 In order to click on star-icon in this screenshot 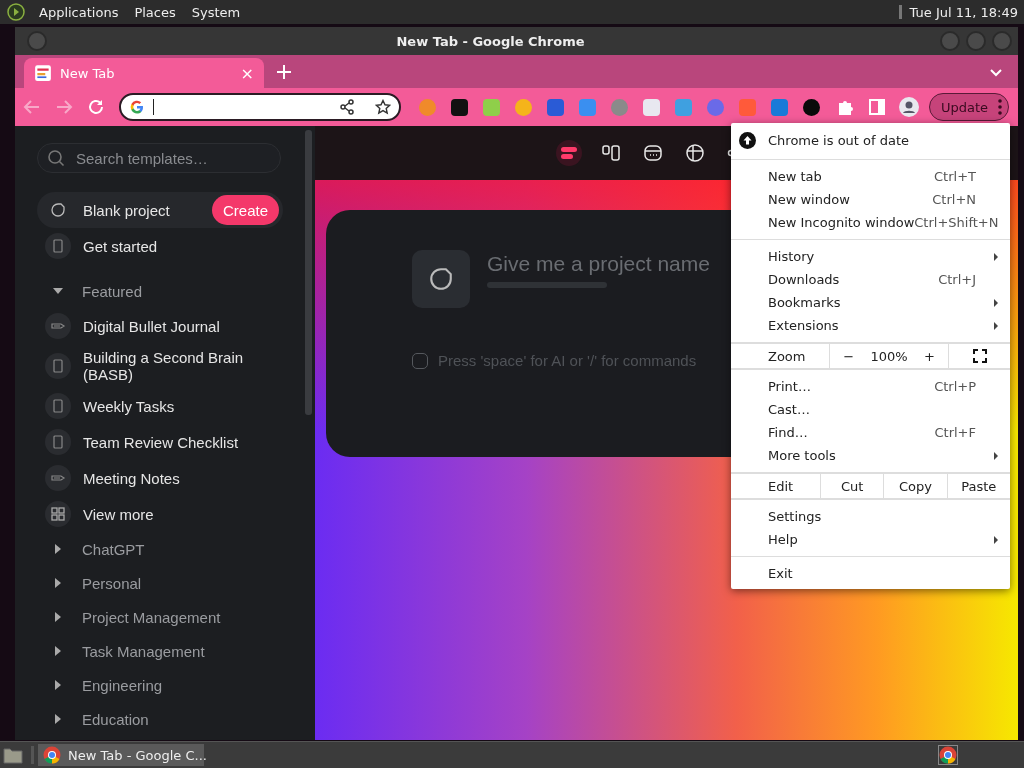, I will do `click(383, 107)`.